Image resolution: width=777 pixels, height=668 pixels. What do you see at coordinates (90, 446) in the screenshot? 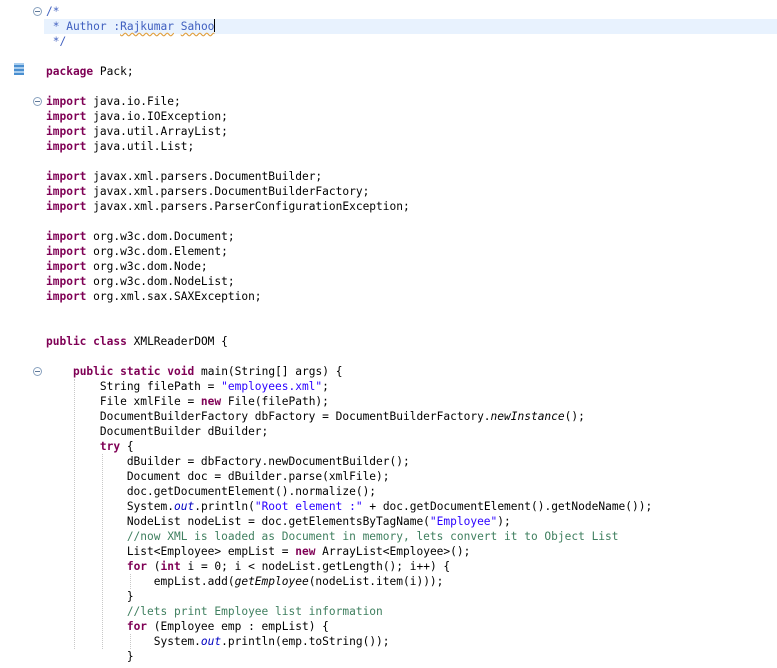
I see `code-line: try {` at bounding box center [90, 446].